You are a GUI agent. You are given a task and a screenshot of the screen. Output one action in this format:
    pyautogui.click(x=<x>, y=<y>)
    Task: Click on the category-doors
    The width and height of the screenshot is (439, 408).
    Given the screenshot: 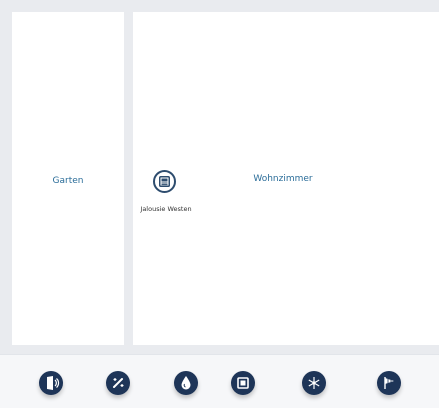 What is the action you would take?
    pyautogui.click(x=51, y=386)
    